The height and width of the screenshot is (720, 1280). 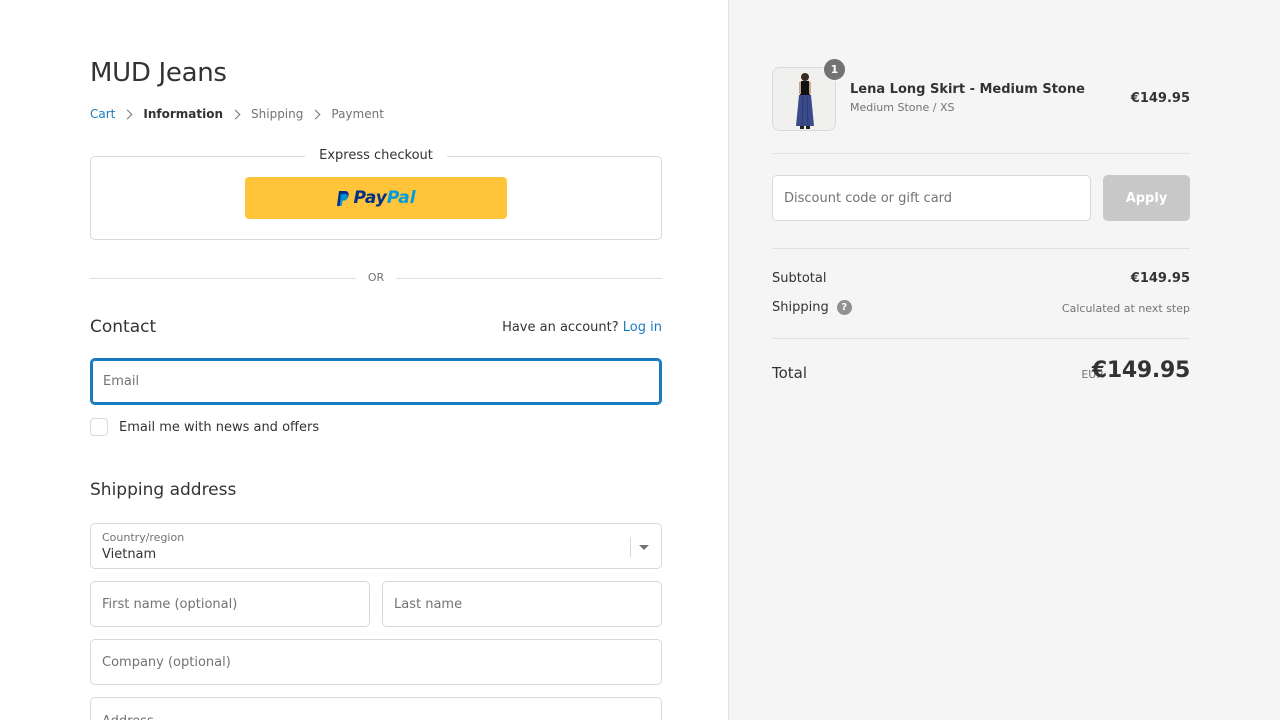 I want to click on product-name: Lena Long Skirt - Medium Stone, so click(x=967, y=89).